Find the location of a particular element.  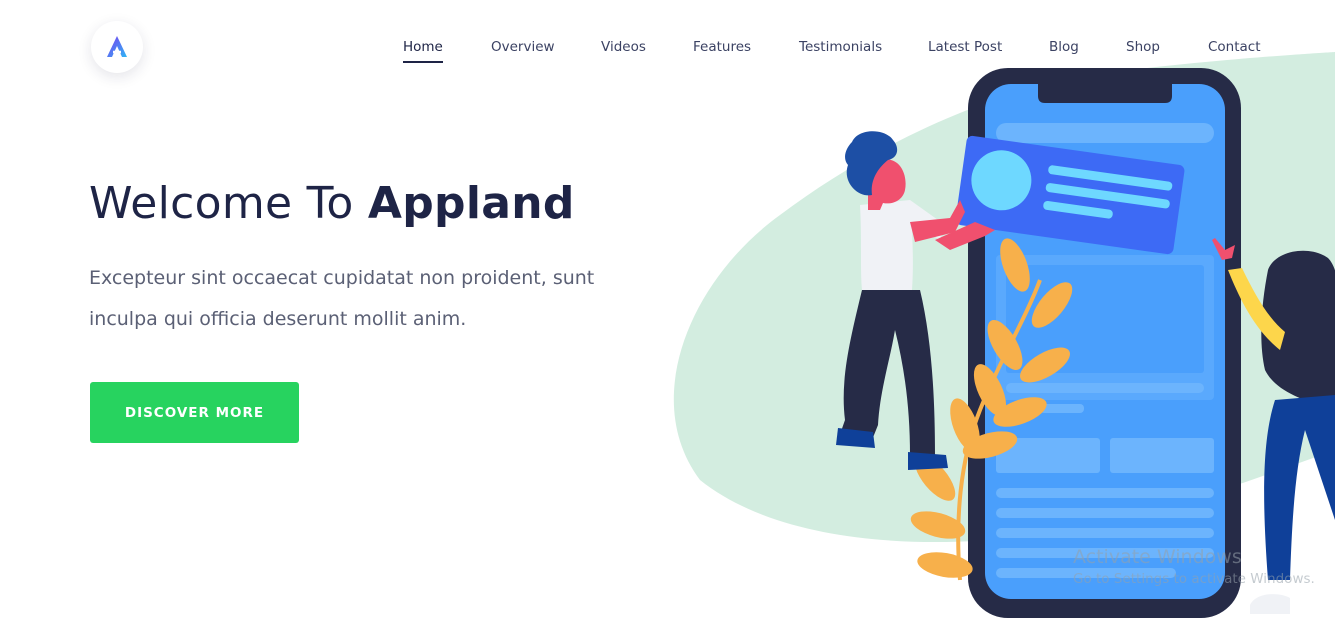

phone-notch is located at coordinates (1105, 93).